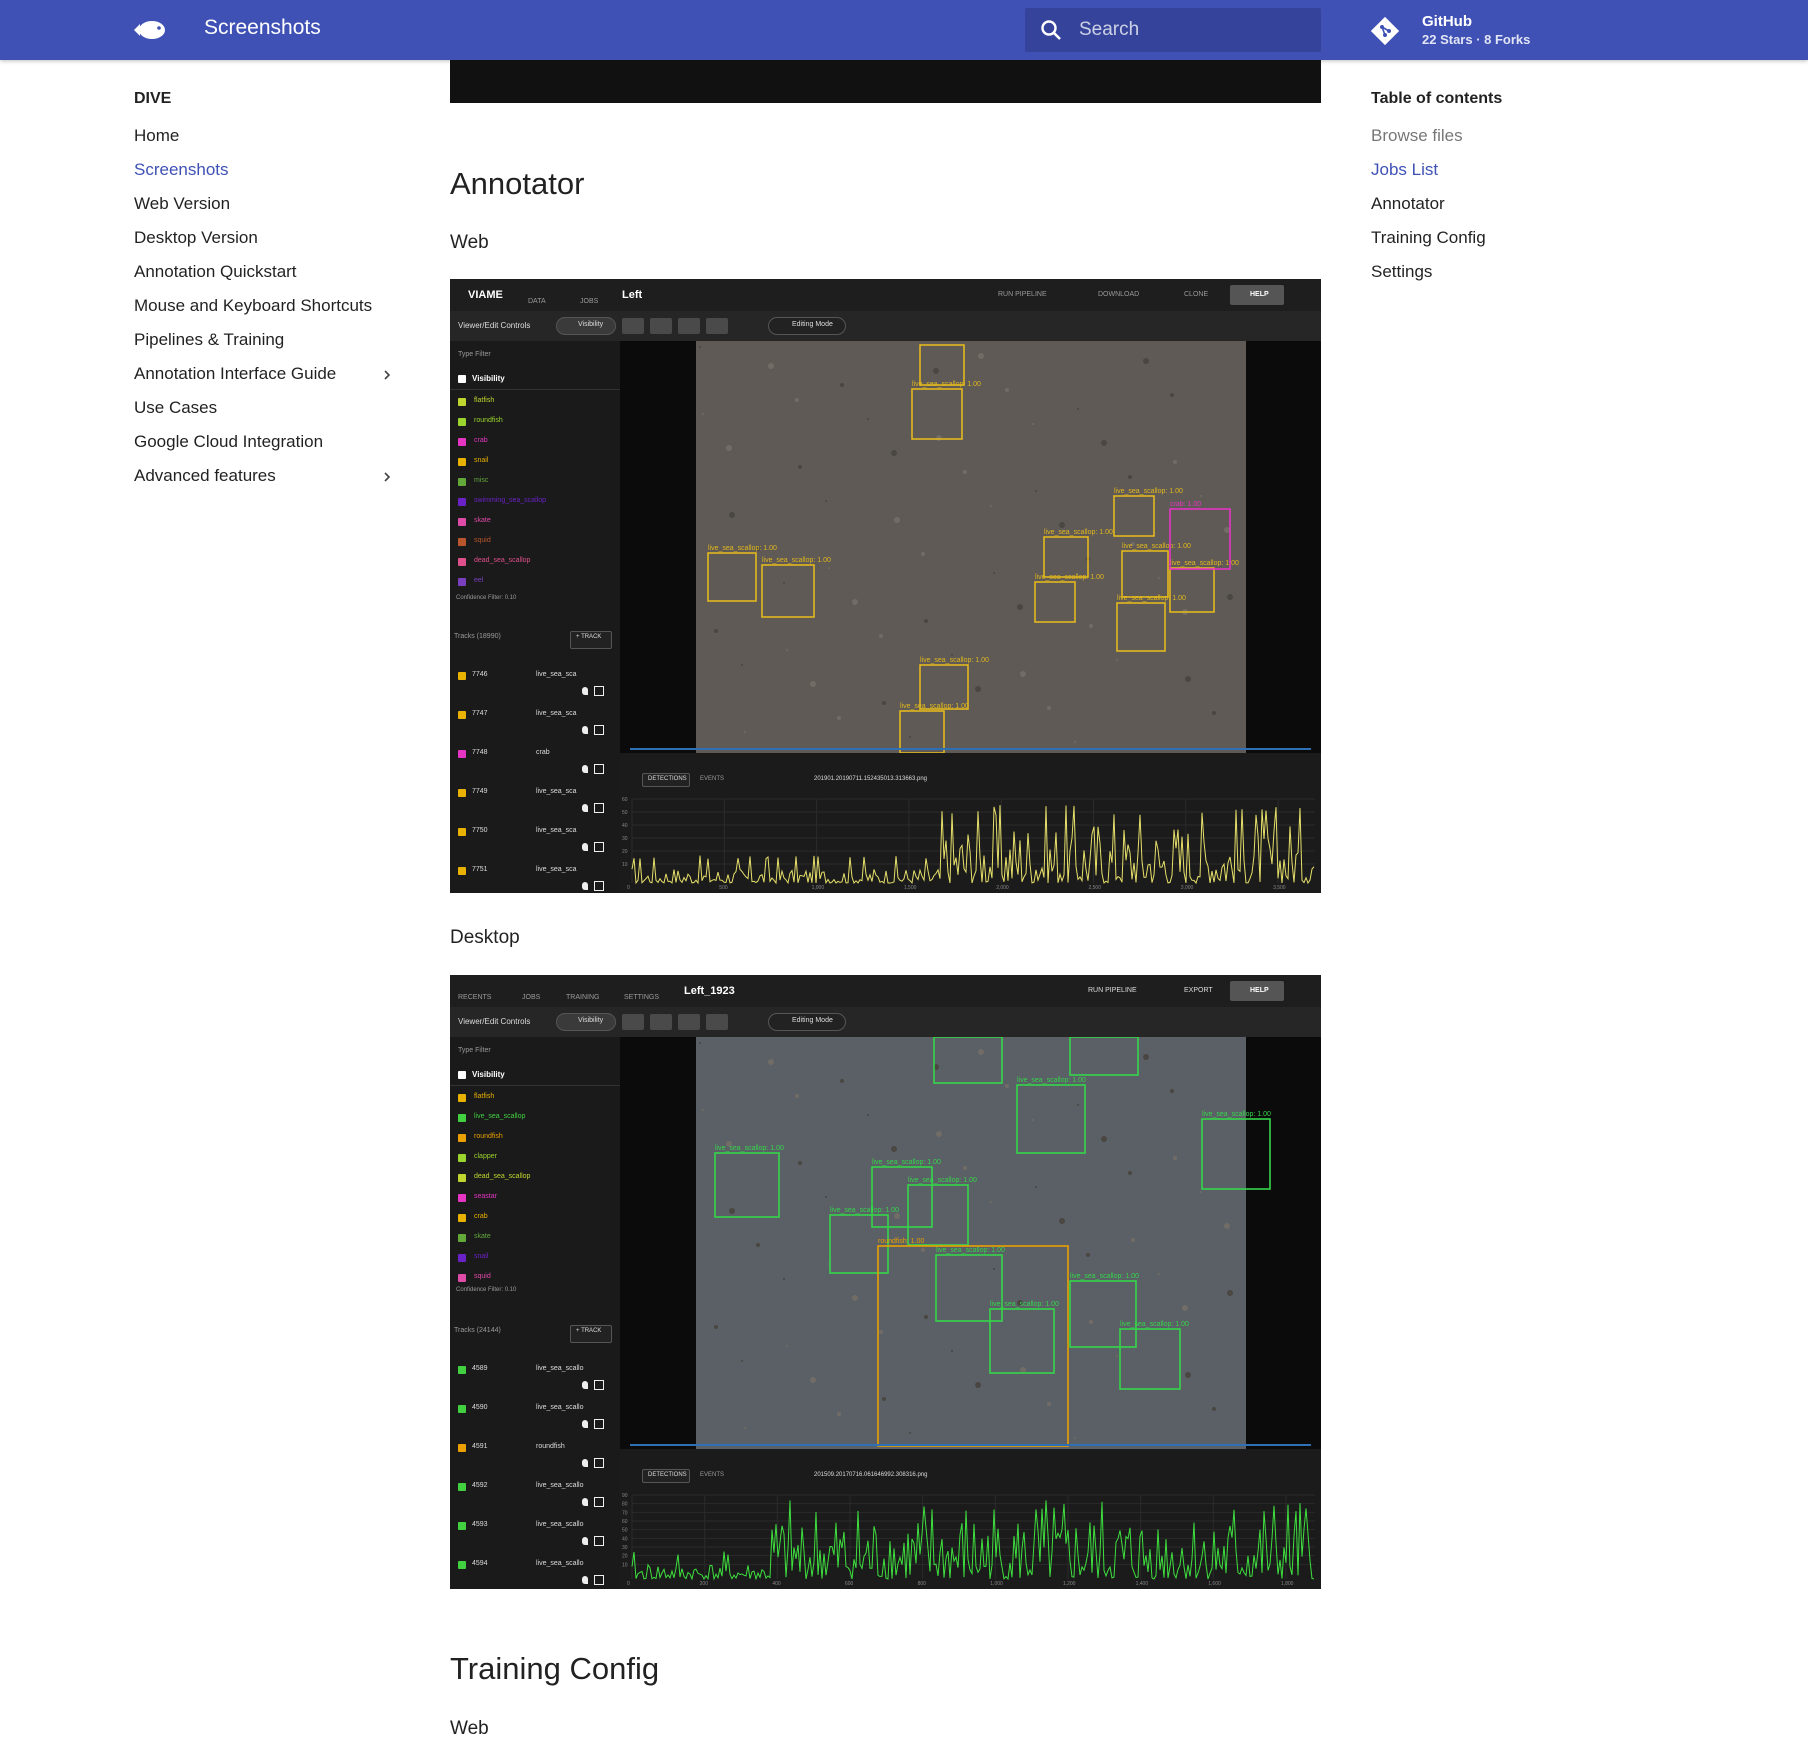  Describe the element at coordinates (156, 136) in the screenshot. I see `nav-item-home: Home` at that location.